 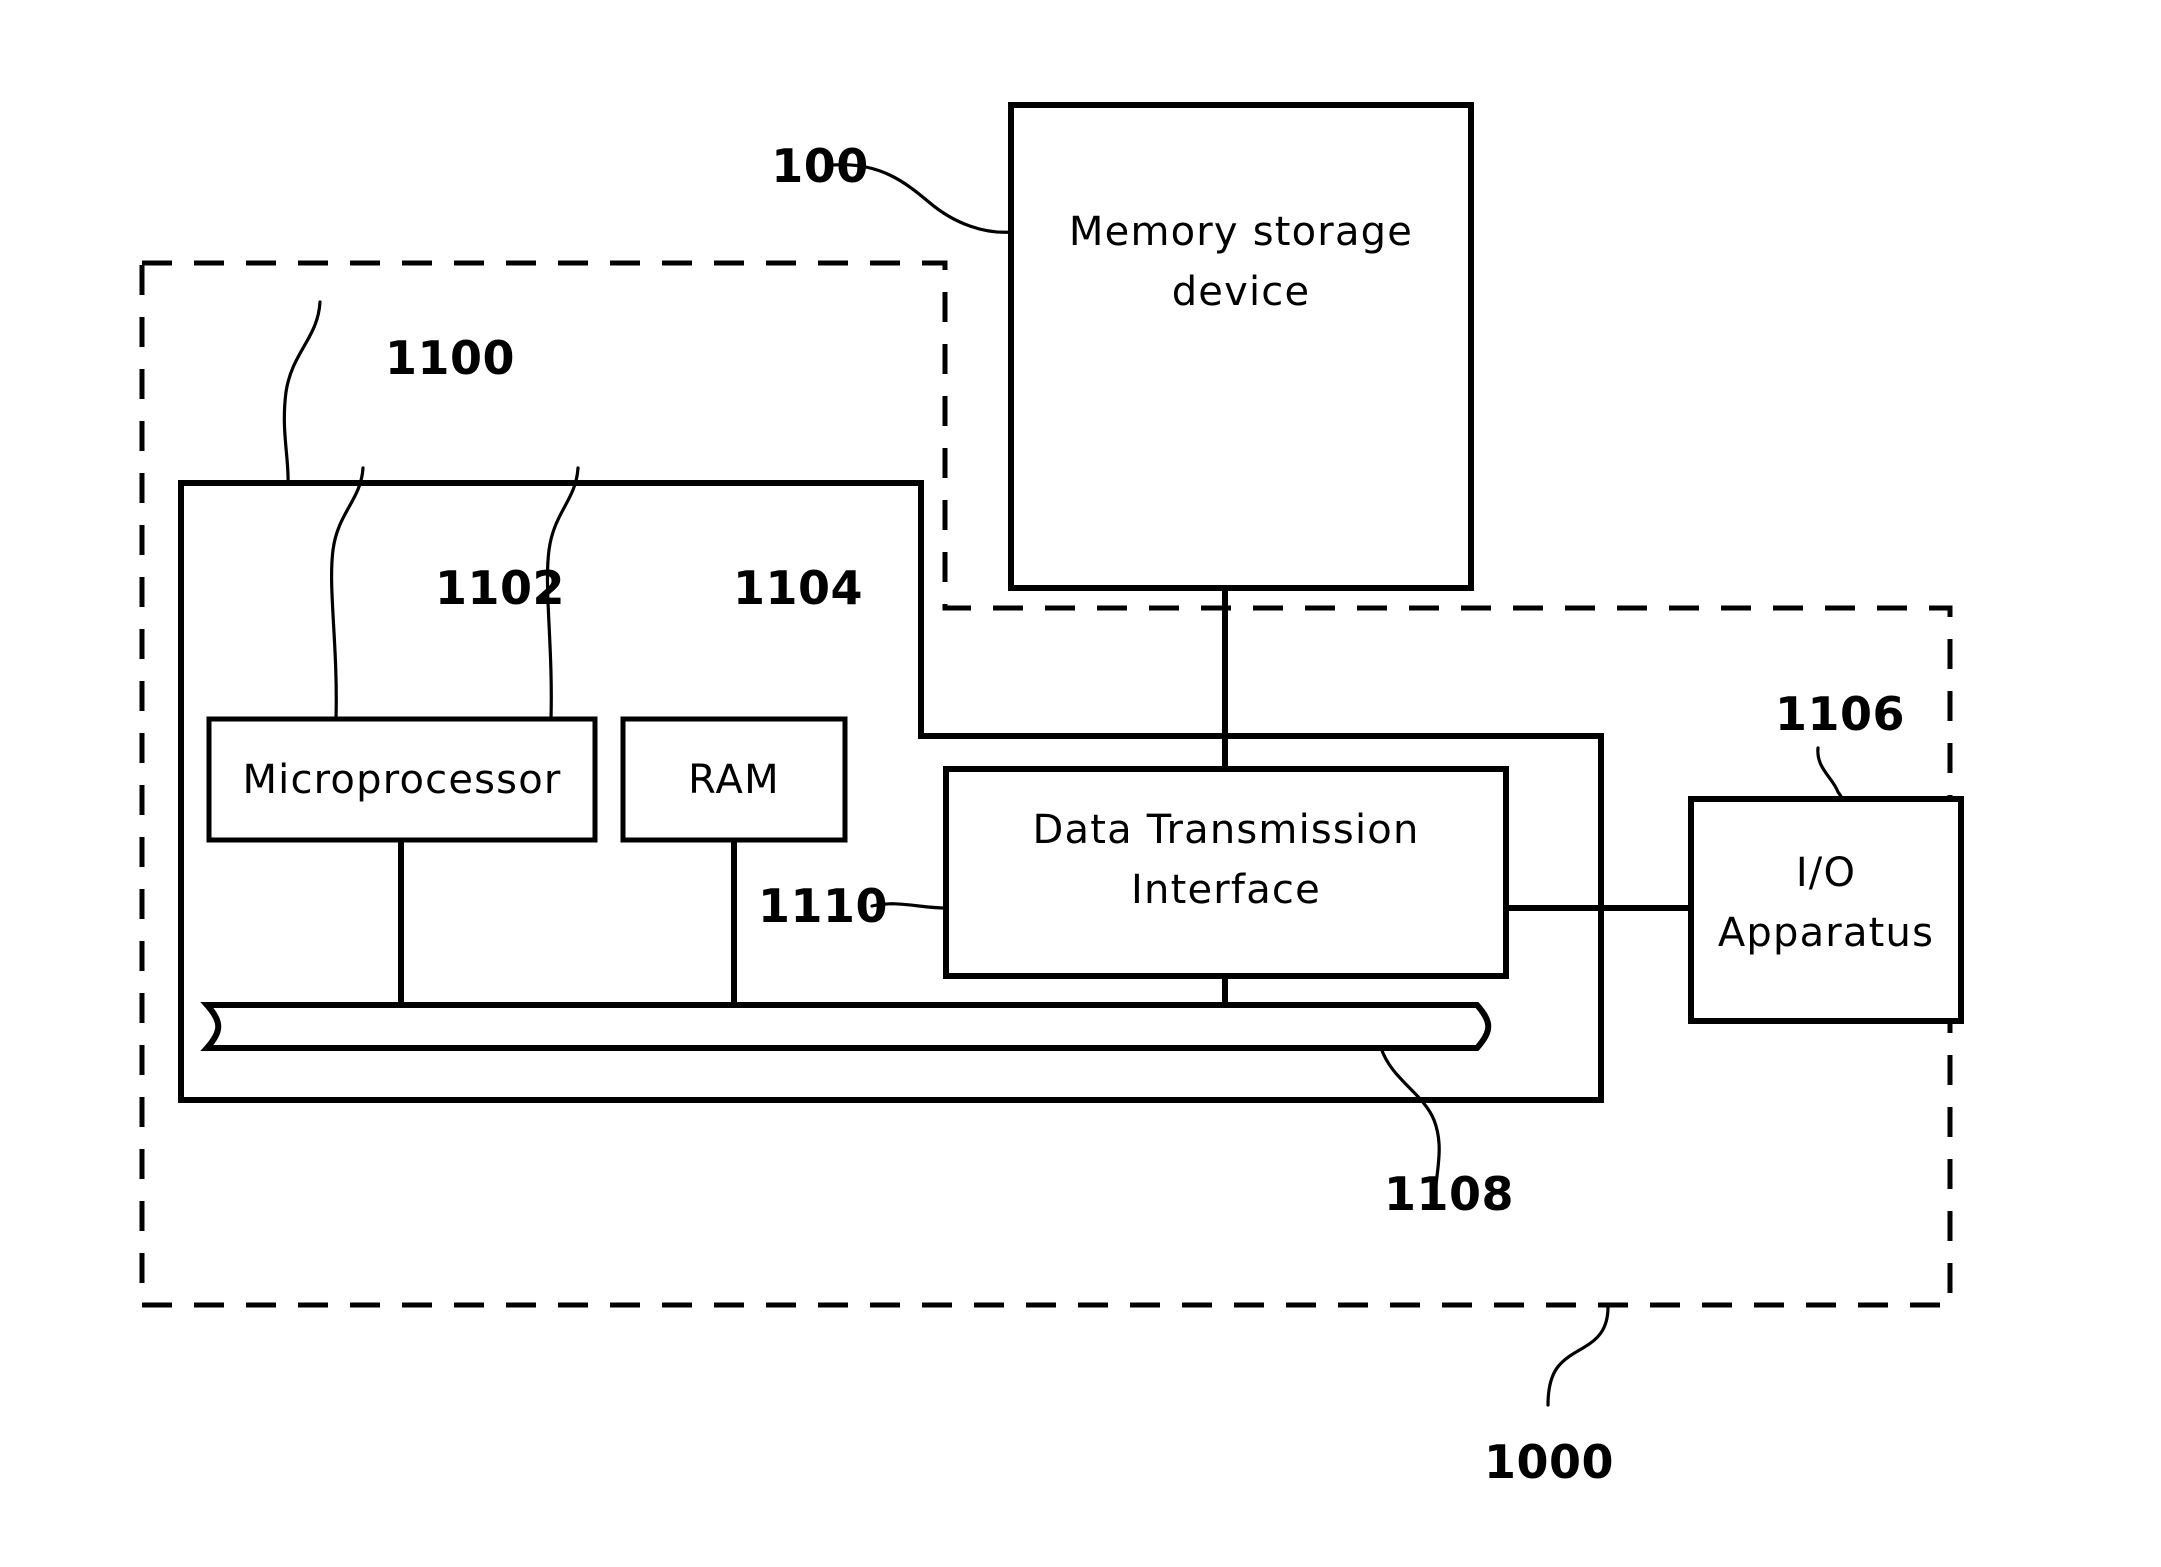 What do you see at coordinates (1241, 232) in the screenshot?
I see `memory-storage-device-label-line1: Memory storage` at bounding box center [1241, 232].